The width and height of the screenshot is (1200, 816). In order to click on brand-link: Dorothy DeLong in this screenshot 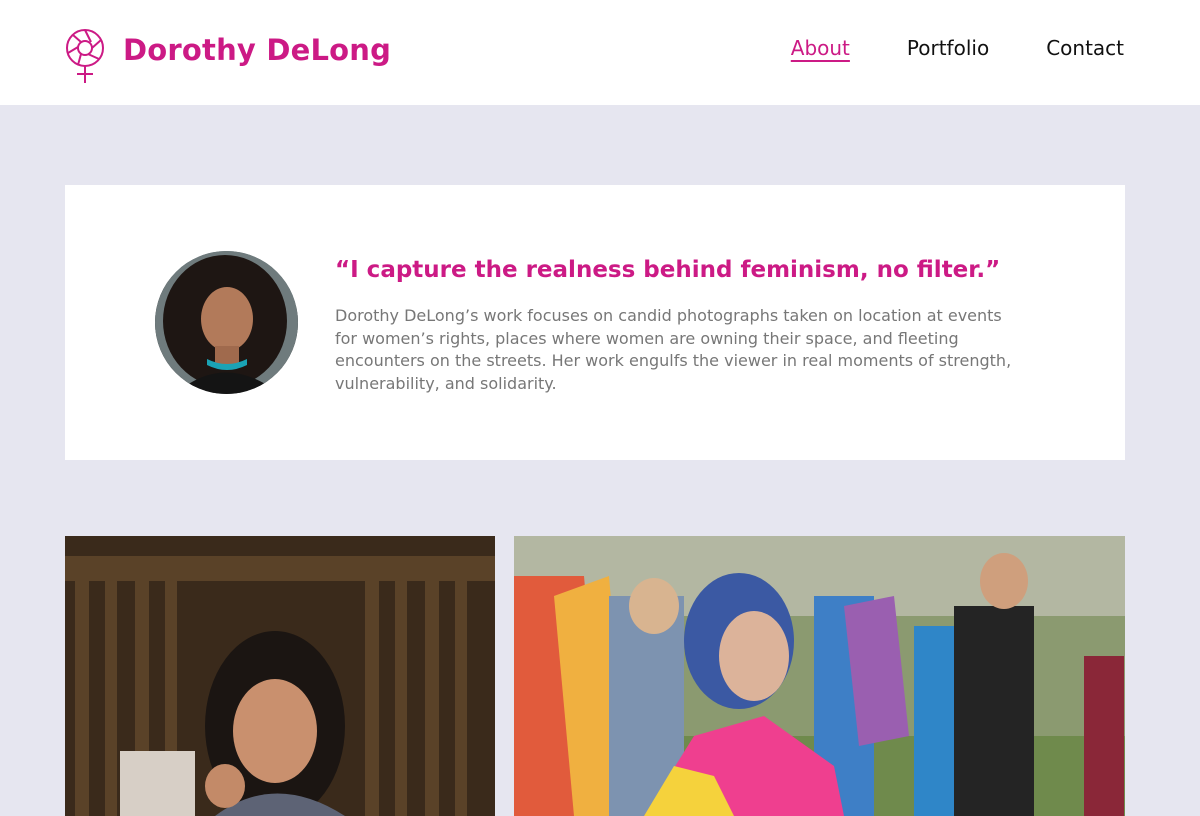, I will do `click(227, 56)`.